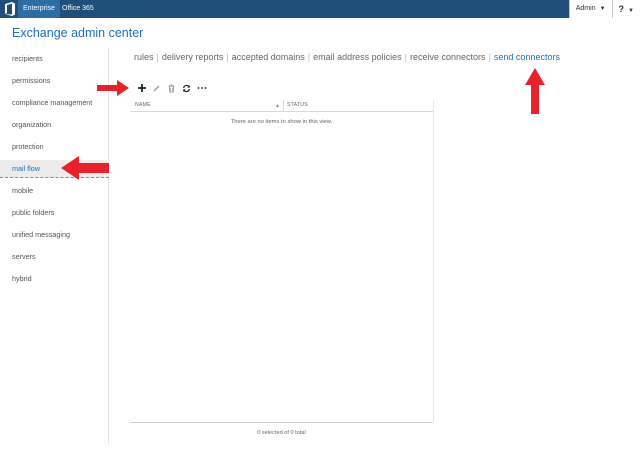  Describe the element at coordinates (433, 261) in the screenshot. I see `details-pane-divider` at that location.